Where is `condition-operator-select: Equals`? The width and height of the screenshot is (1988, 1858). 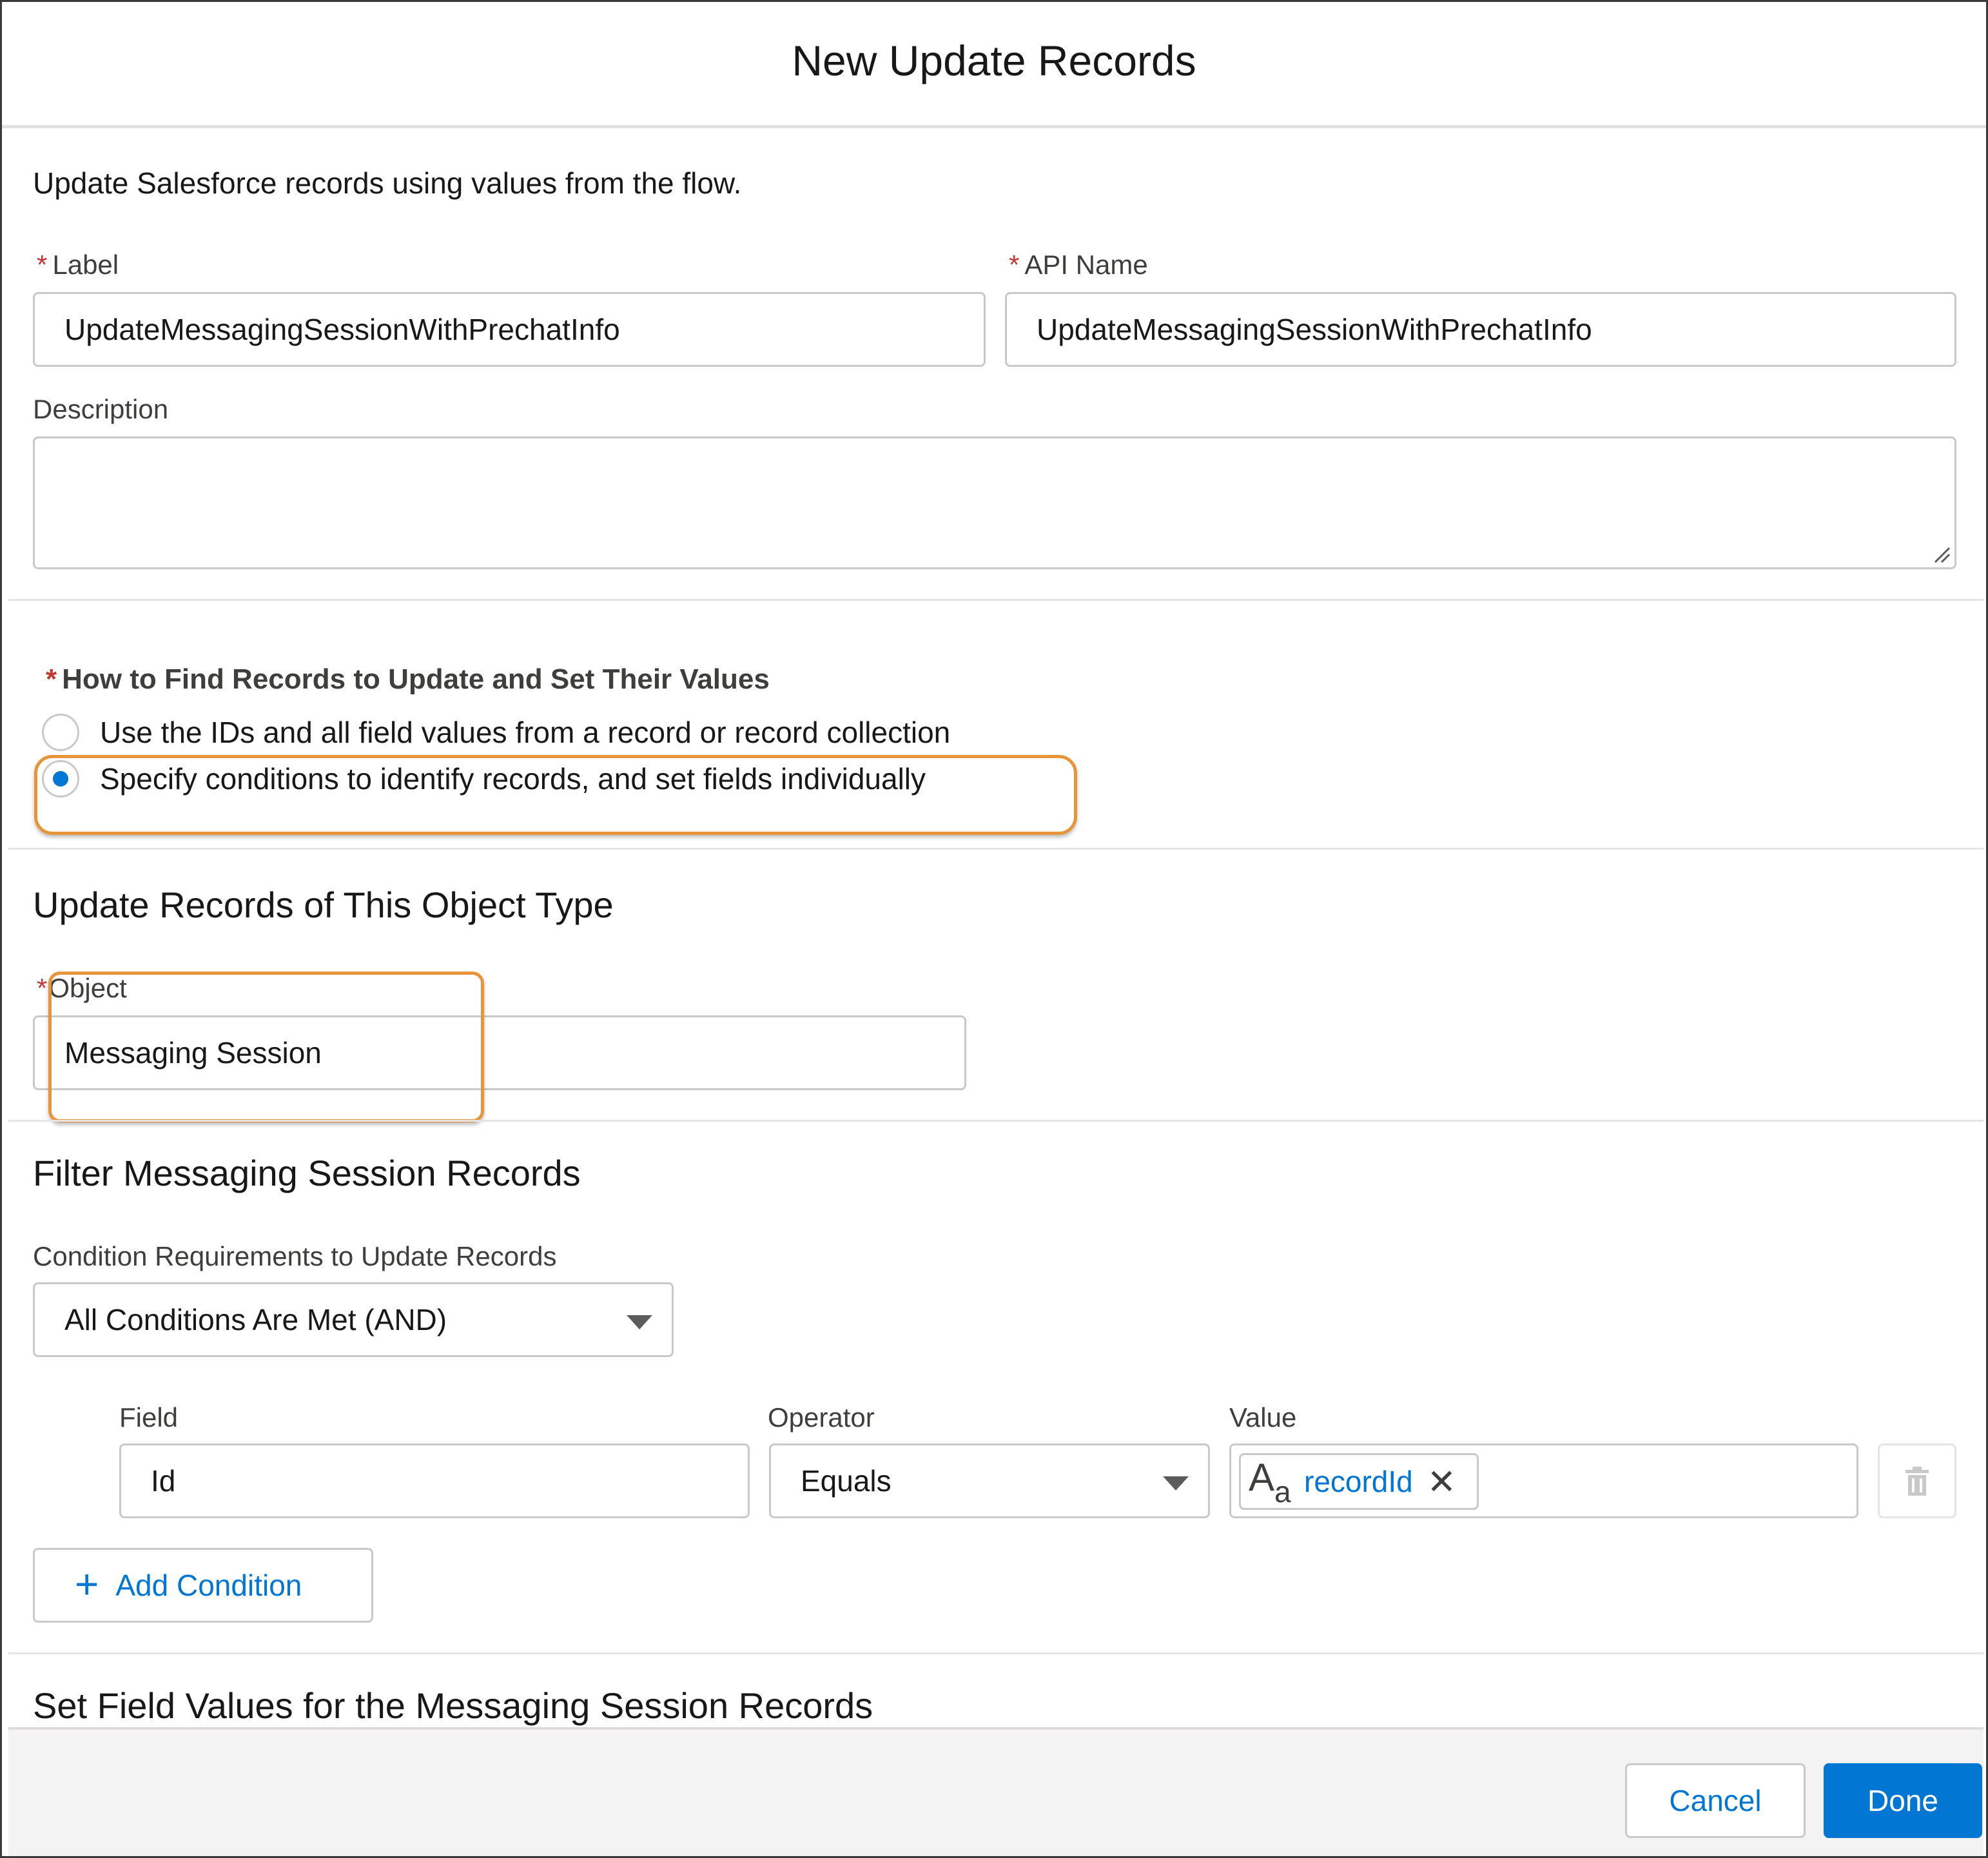 condition-operator-select: Equals is located at coordinates (990, 1480).